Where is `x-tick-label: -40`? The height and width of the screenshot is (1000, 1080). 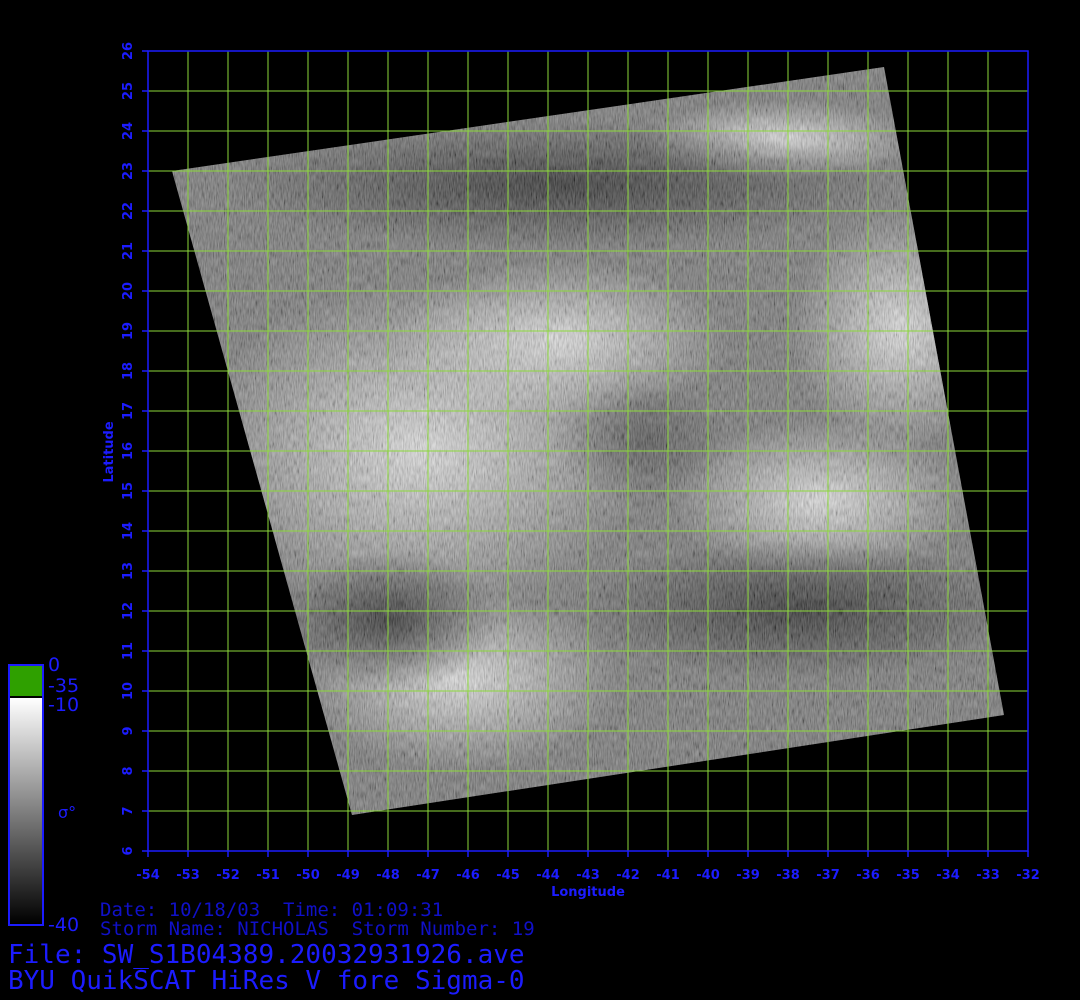 x-tick-label: -40 is located at coordinates (708, 875).